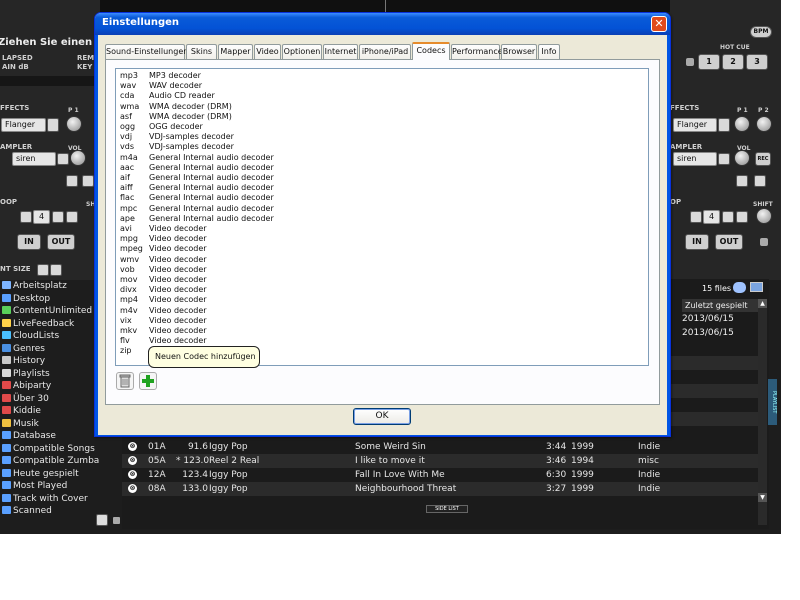 The image size is (800, 600). What do you see at coordinates (717, 288) in the screenshot?
I see `files-count: 15 files` at bounding box center [717, 288].